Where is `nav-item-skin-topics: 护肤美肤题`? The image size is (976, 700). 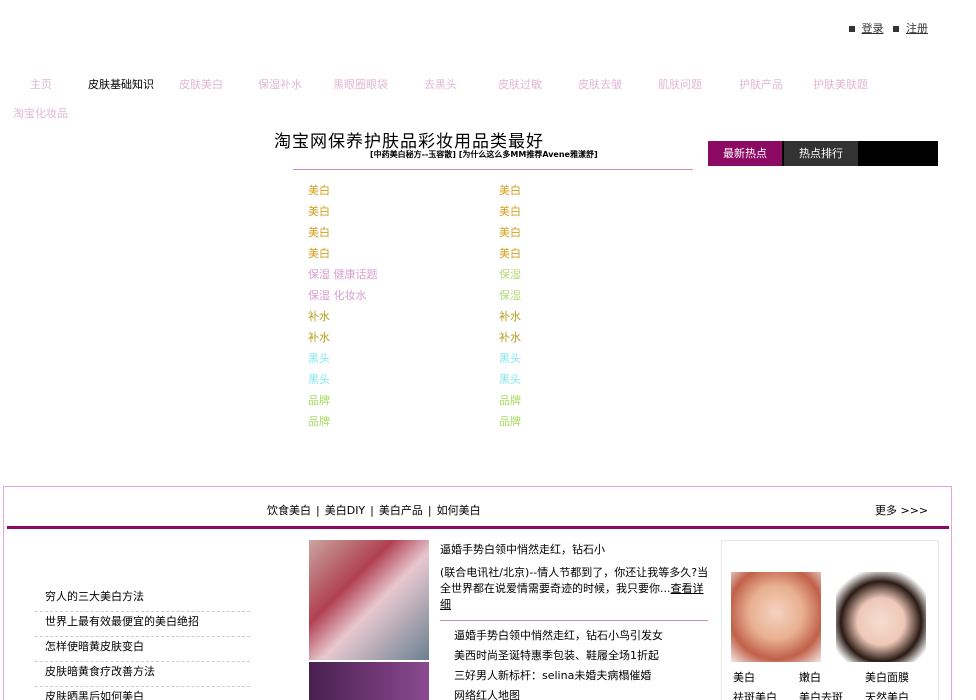
nav-item-skin-topics: 护肤美肤题 is located at coordinates (840, 84).